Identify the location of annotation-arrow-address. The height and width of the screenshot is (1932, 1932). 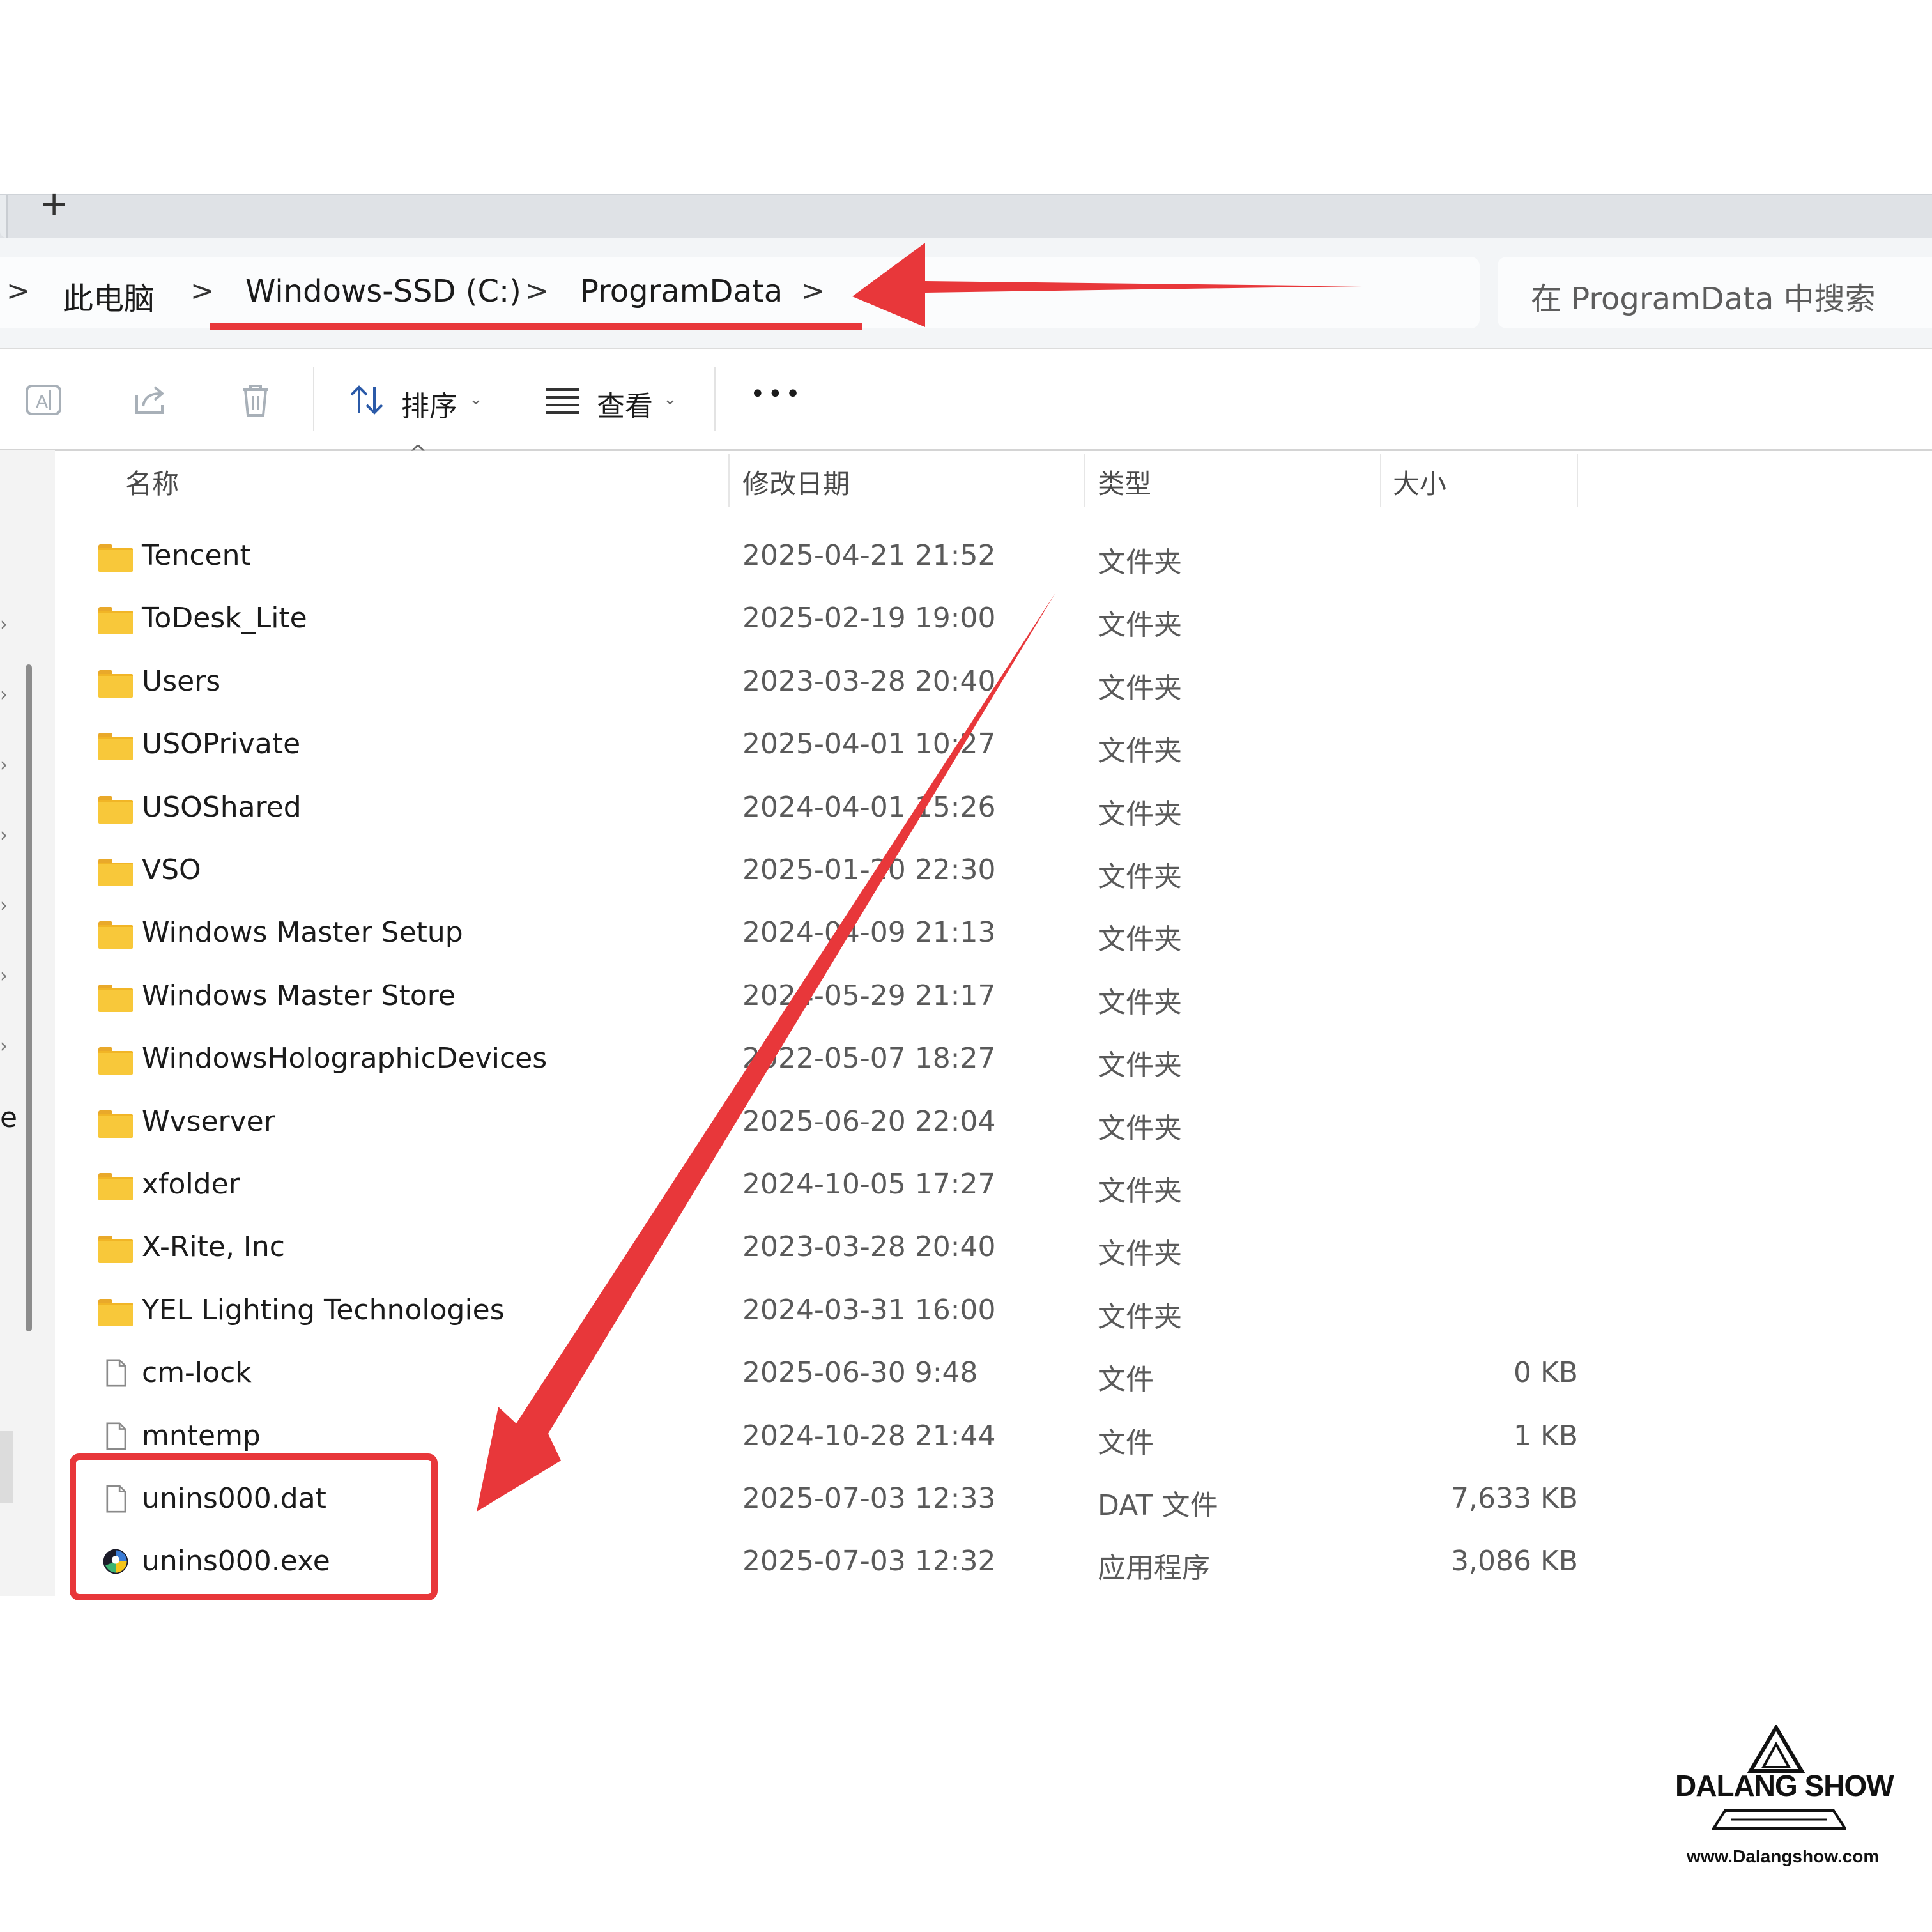
(1107, 285).